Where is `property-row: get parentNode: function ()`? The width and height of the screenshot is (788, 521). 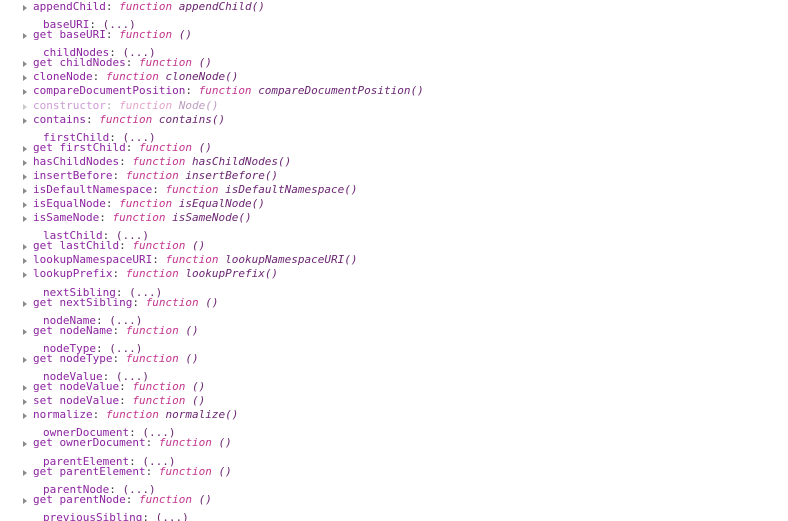
property-row: get parentNode: function () is located at coordinates (394, 500).